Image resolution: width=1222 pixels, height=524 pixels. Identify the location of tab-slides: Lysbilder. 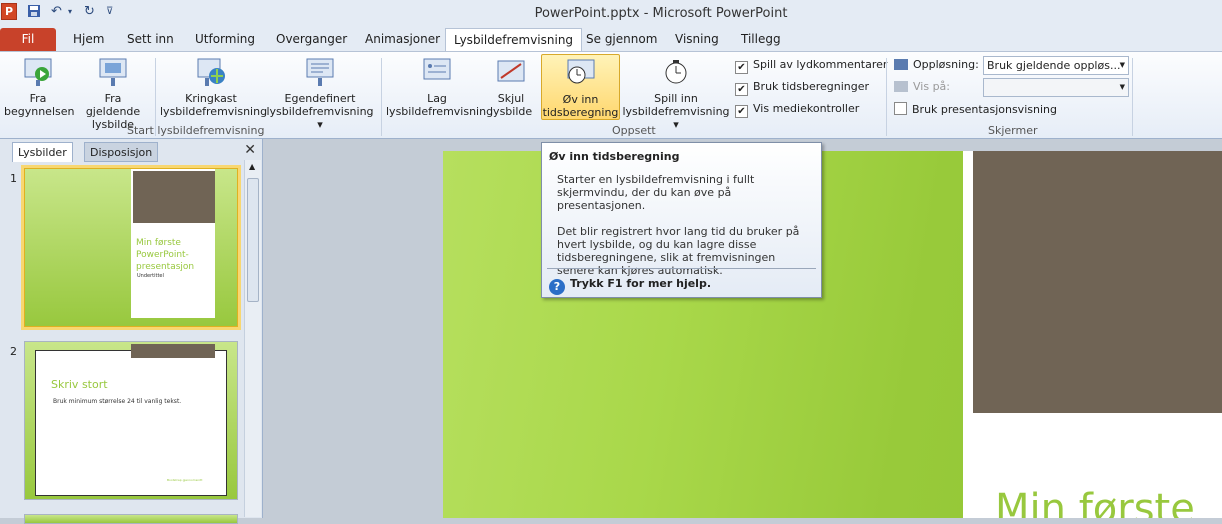
(42, 152).